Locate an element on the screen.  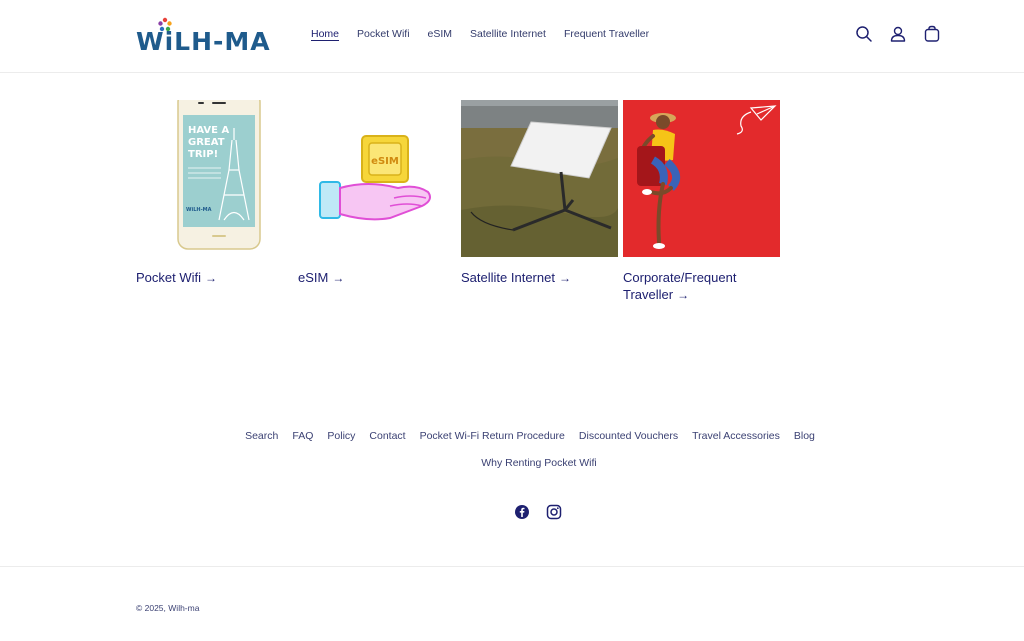
footer-link-policy: Policy is located at coordinates (341, 436).